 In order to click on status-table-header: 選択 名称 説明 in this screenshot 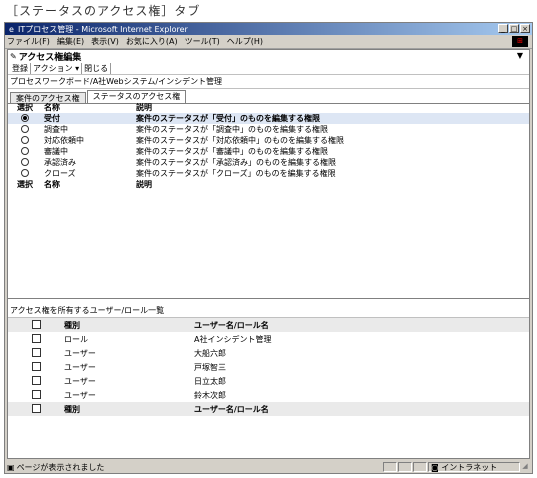, I will do `click(268, 107)`.